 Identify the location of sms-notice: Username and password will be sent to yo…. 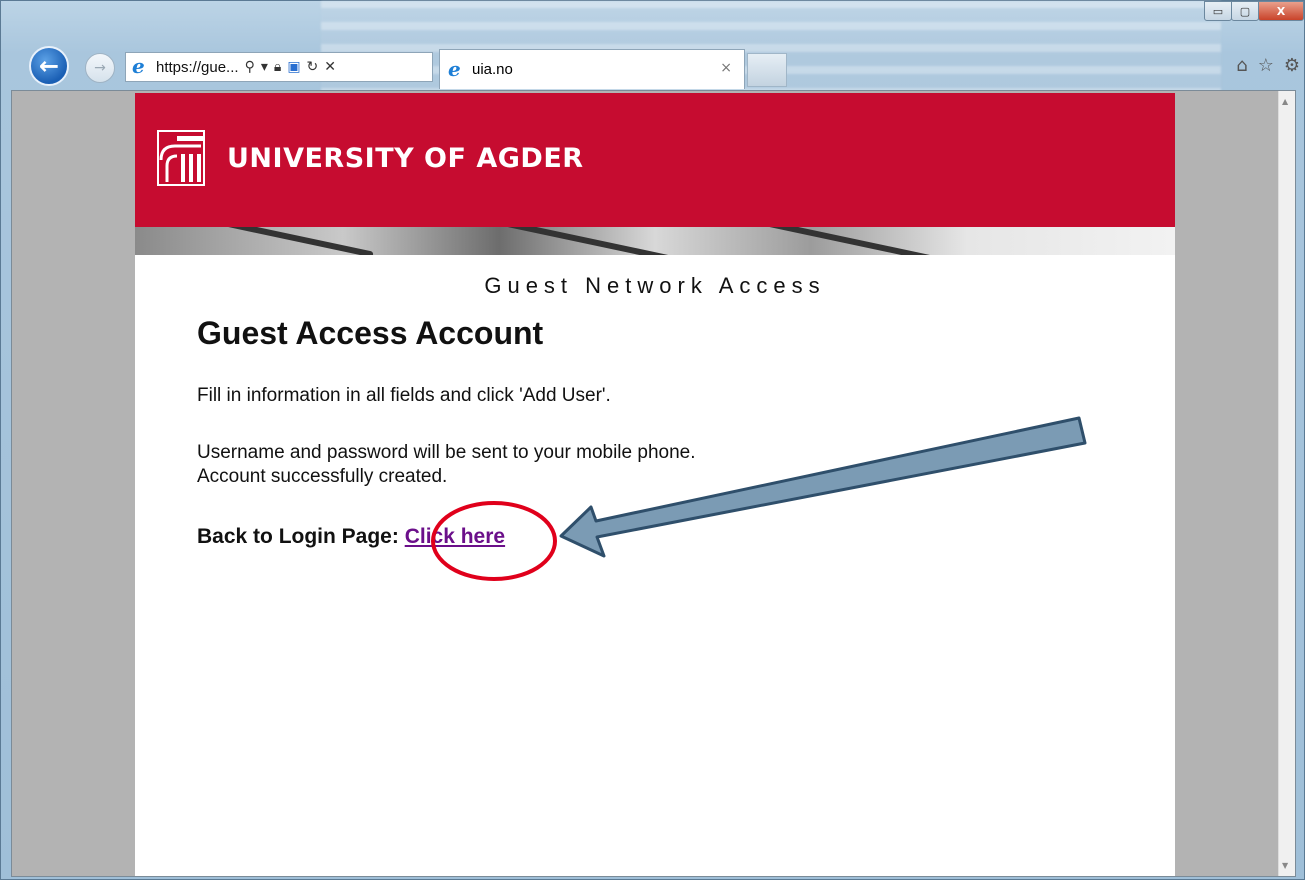
(446, 452).